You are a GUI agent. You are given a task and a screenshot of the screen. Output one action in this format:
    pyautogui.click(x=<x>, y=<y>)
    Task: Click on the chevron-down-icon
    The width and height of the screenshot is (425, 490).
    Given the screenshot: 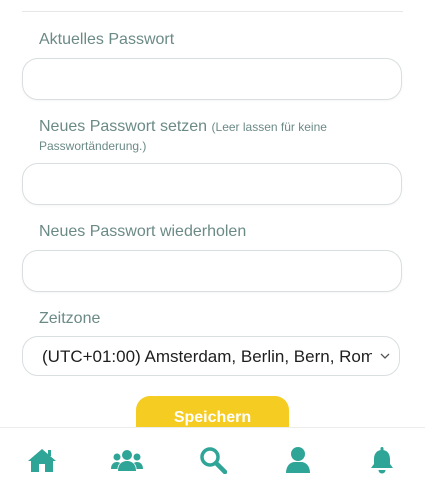 What is the action you would take?
    pyautogui.click(x=385, y=356)
    